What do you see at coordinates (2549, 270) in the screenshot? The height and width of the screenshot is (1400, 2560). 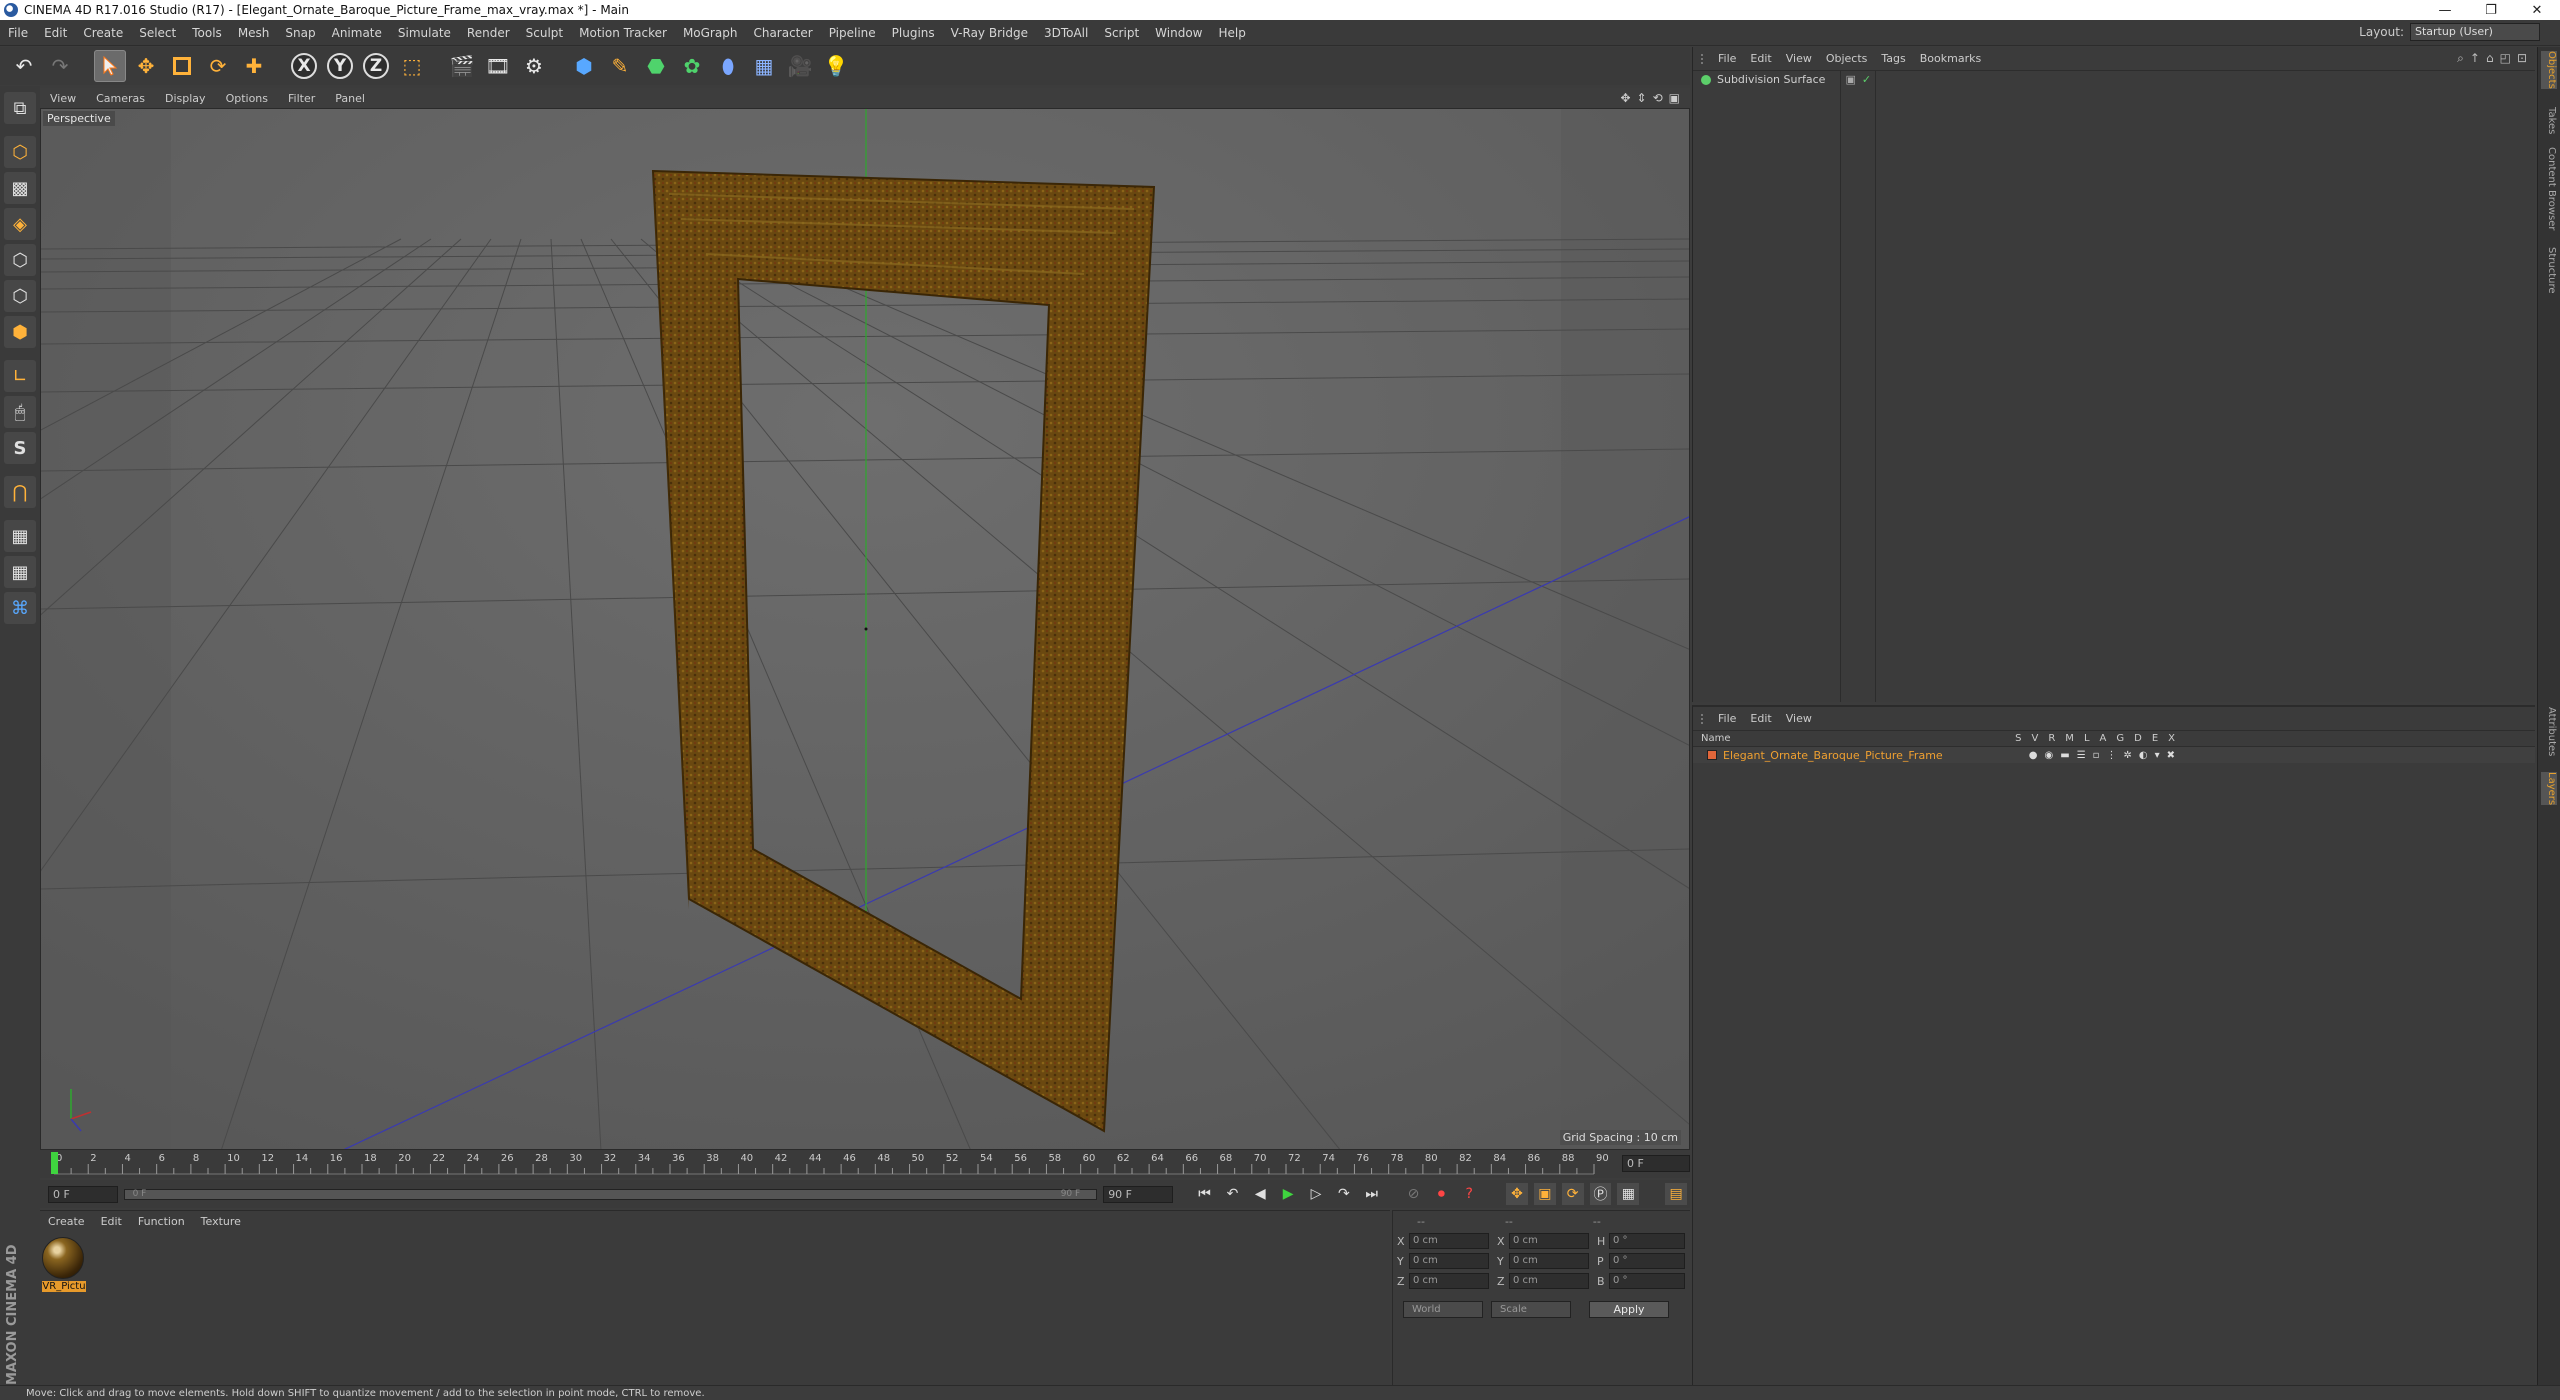 I see `tab-structure: Structure` at bounding box center [2549, 270].